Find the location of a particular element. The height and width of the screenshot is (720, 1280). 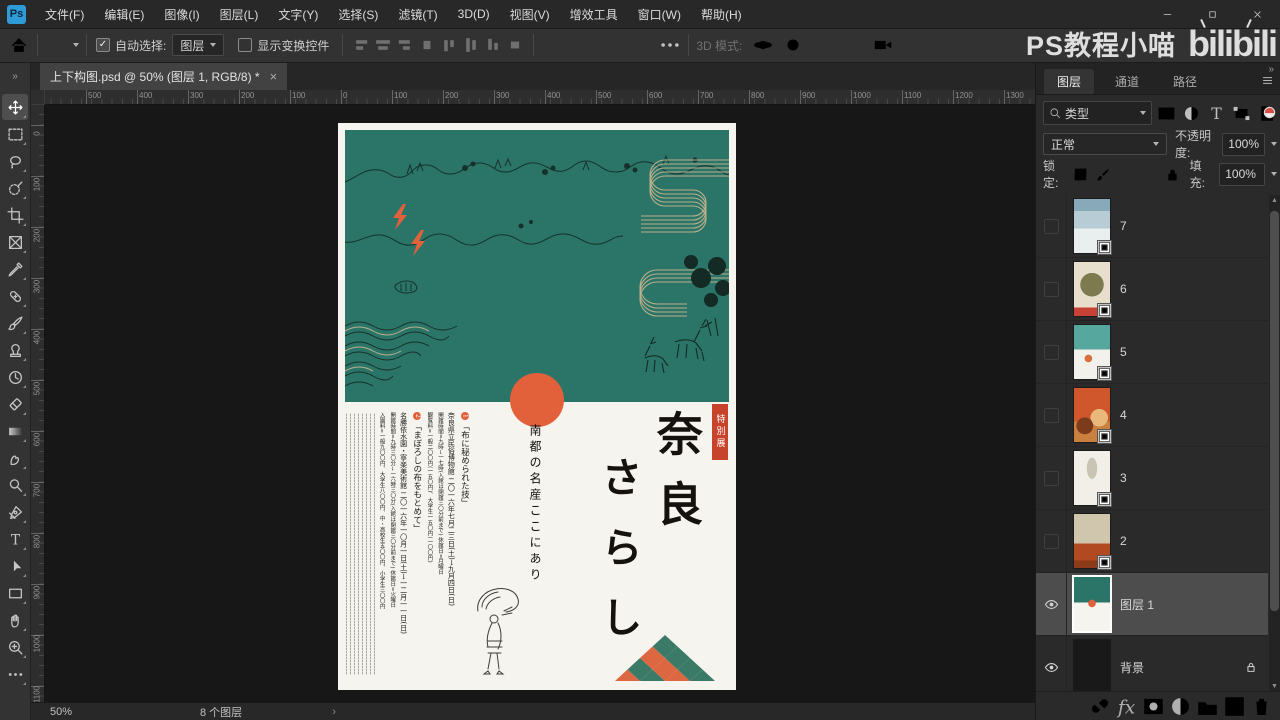

menu-item-9: 增效工具 is located at coordinates (594, 14).